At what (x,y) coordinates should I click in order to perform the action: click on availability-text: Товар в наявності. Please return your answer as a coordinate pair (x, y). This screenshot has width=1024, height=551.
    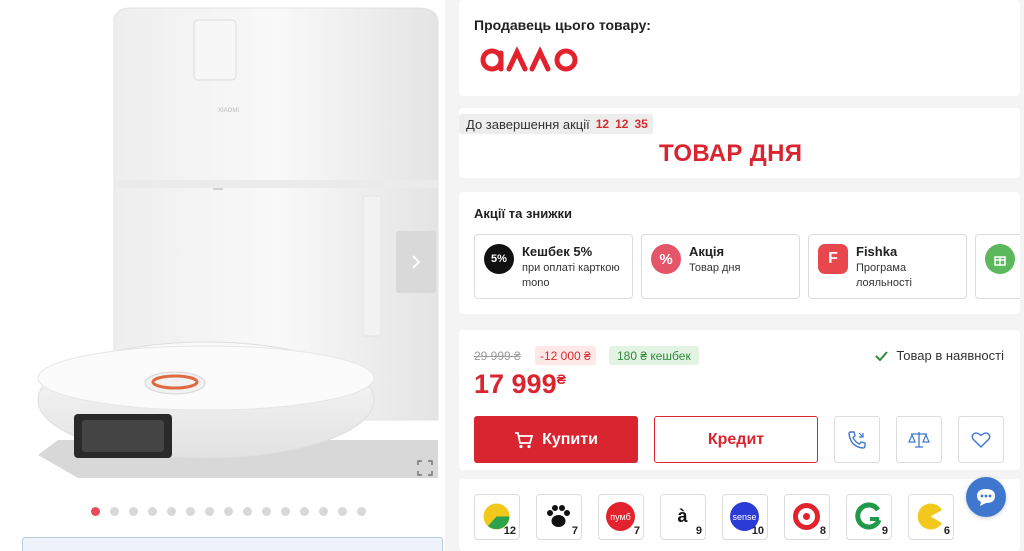
    Looking at the image, I should click on (950, 355).